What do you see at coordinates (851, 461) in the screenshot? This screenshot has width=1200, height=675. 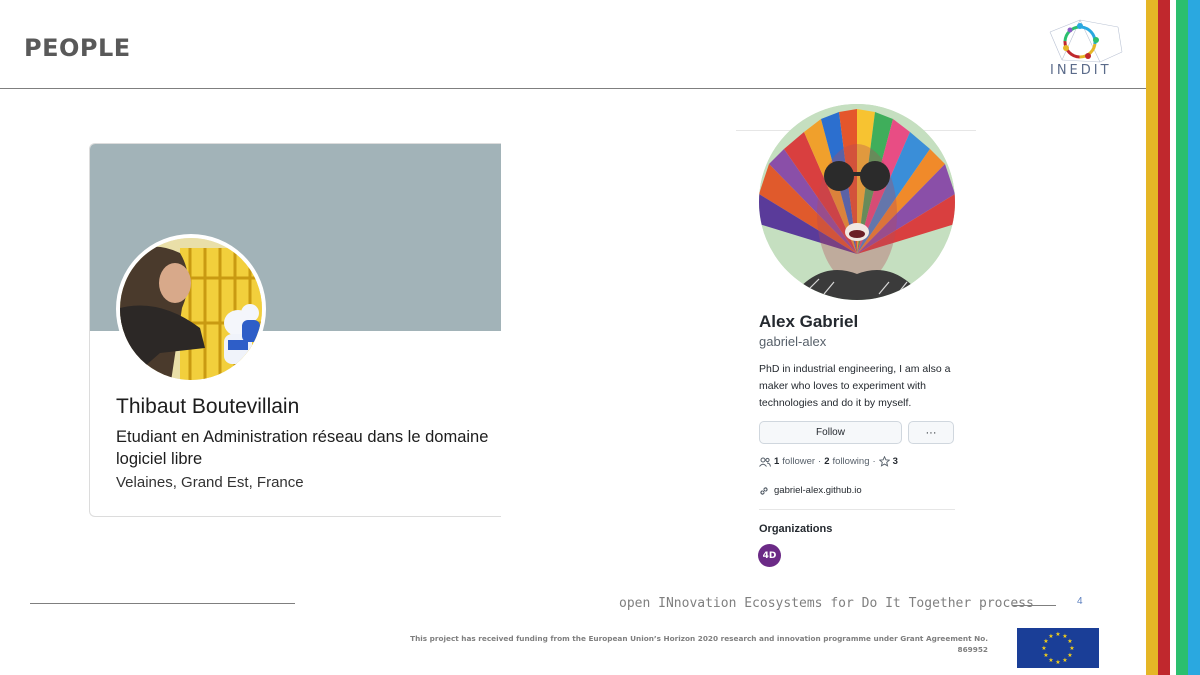 I see `following-label: following` at bounding box center [851, 461].